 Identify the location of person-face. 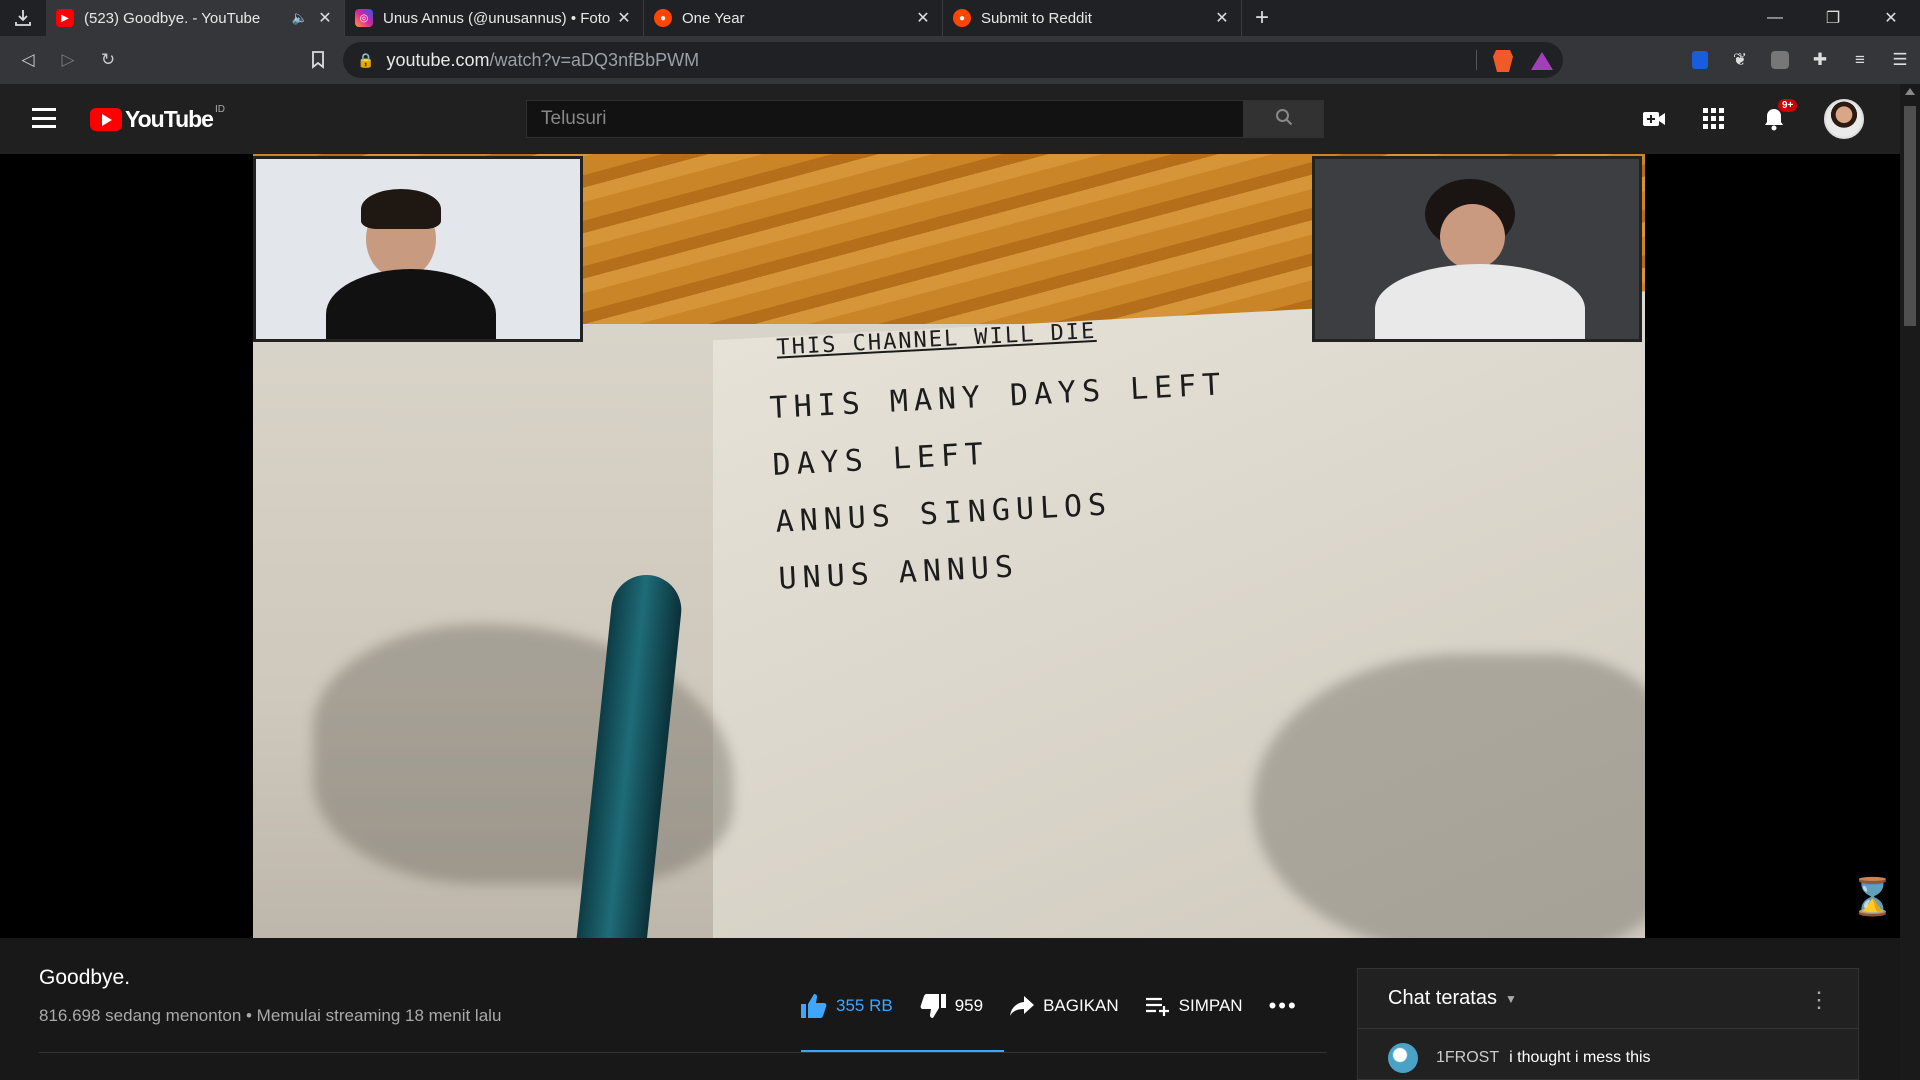
(1472, 236).